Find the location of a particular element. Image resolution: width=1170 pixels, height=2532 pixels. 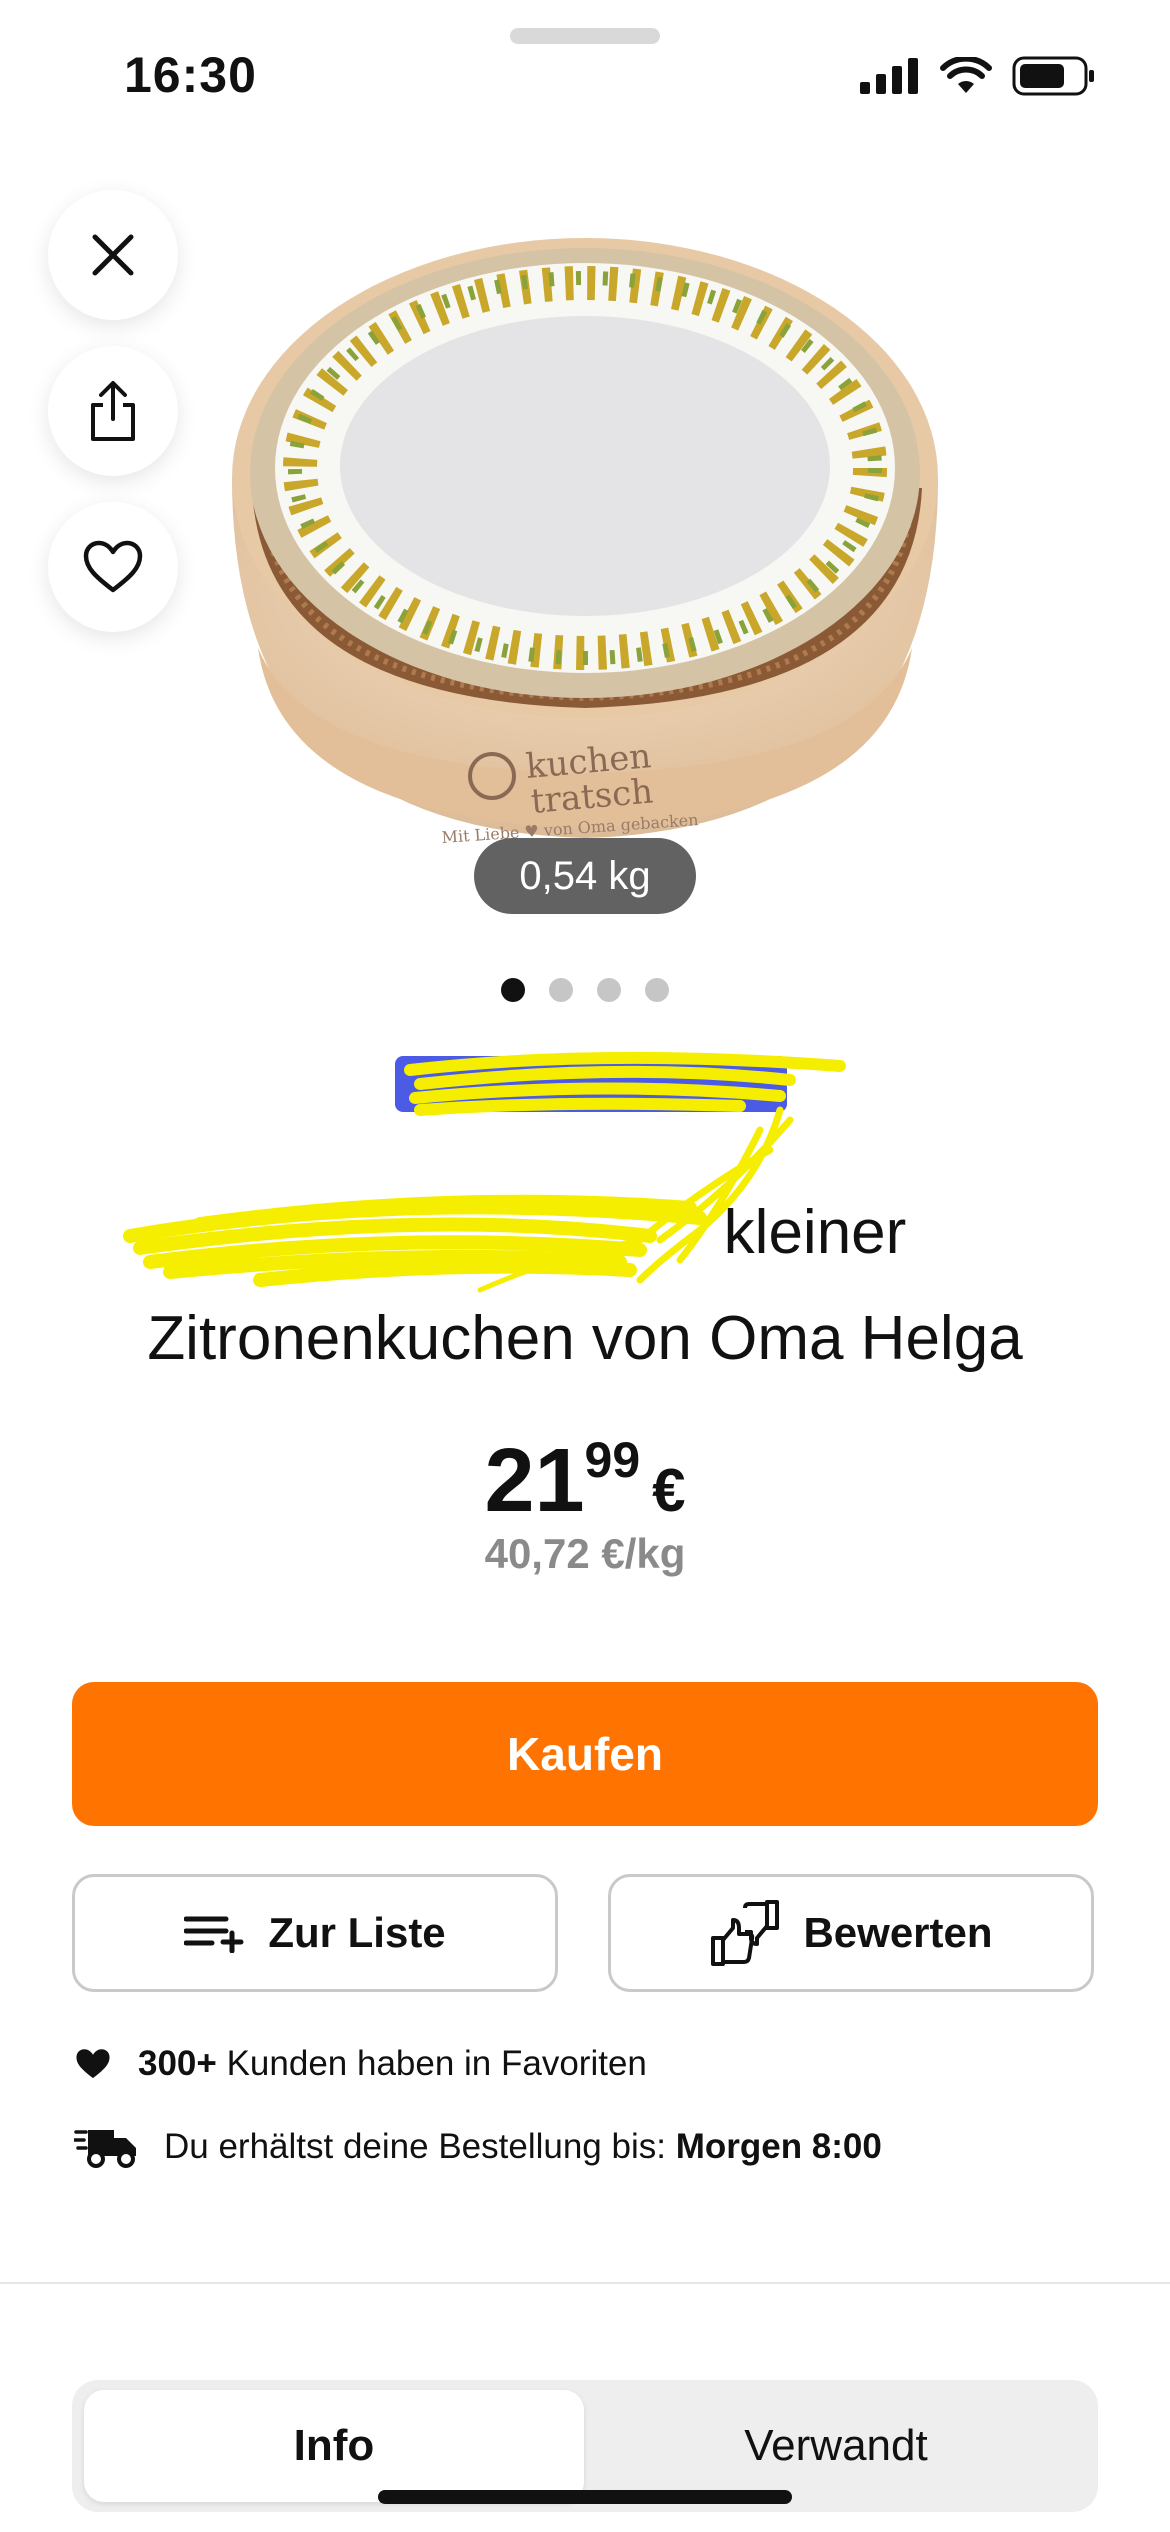

wifi-icon is located at coordinates (966, 75).